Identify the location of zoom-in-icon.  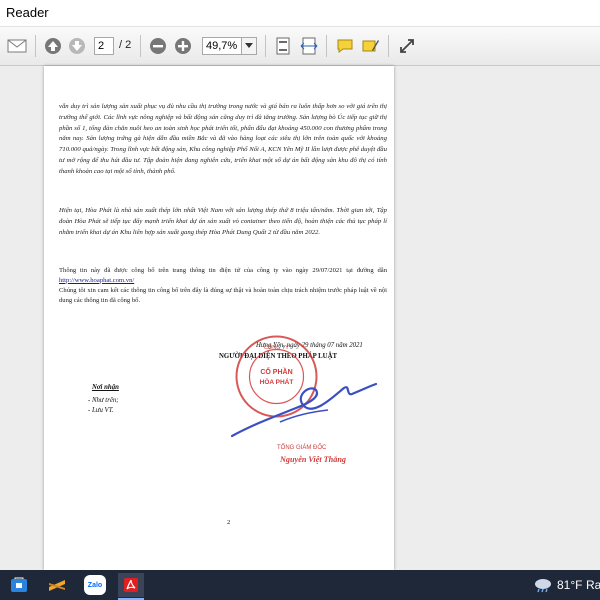
(183, 46).